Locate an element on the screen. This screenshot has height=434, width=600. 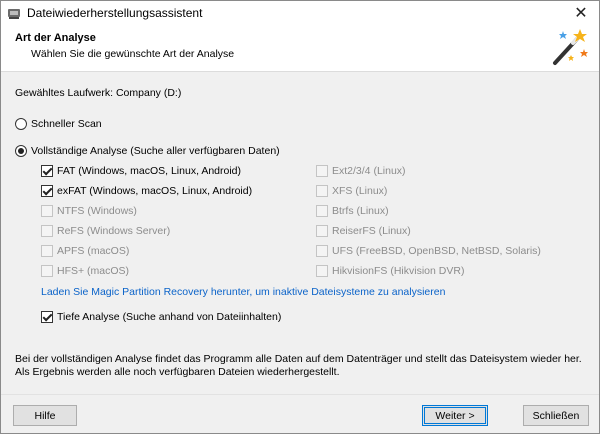
fs-reiserfs-label: ReiserFS (Linux) is located at coordinates (371, 231).